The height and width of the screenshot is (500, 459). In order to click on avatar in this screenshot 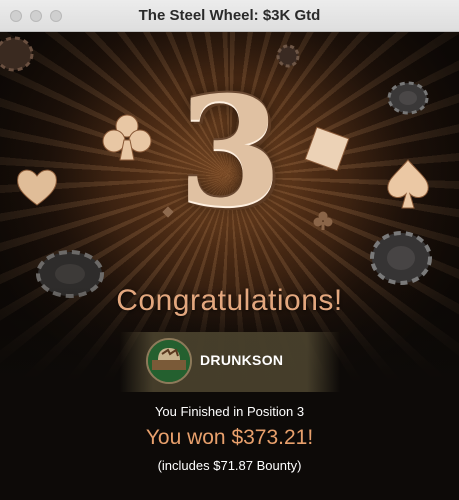, I will do `click(169, 361)`.